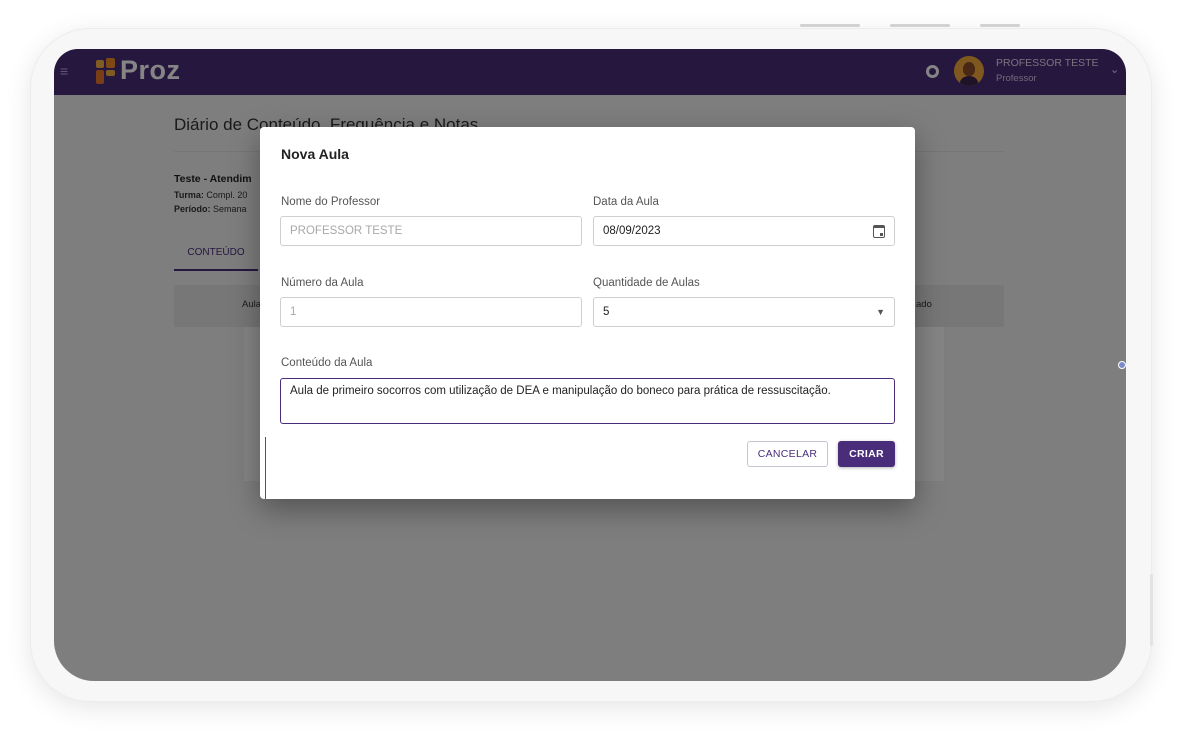 The image size is (1184, 736). What do you see at coordinates (265, 468) in the screenshot?
I see `divider` at bounding box center [265, 468].